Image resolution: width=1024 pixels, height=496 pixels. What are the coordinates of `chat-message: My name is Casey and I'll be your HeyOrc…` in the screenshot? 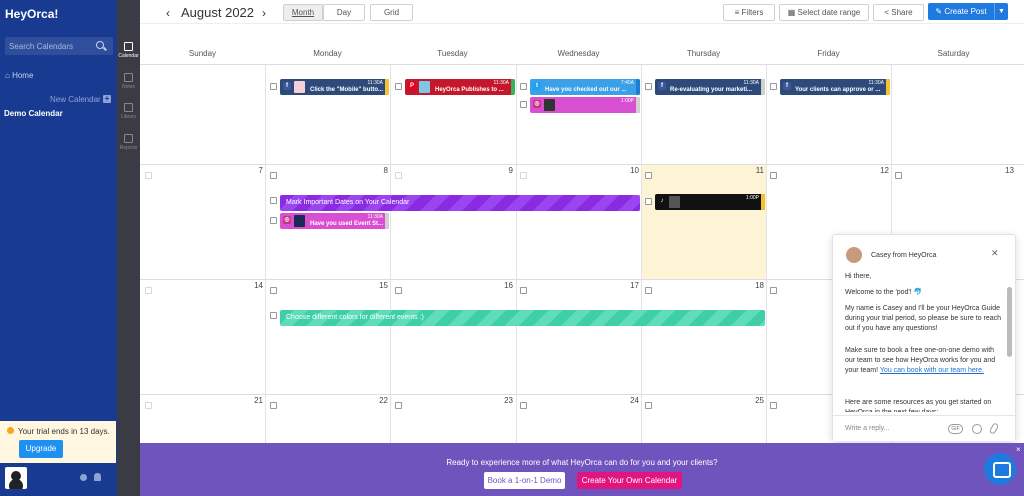 It's located at (923, 318).